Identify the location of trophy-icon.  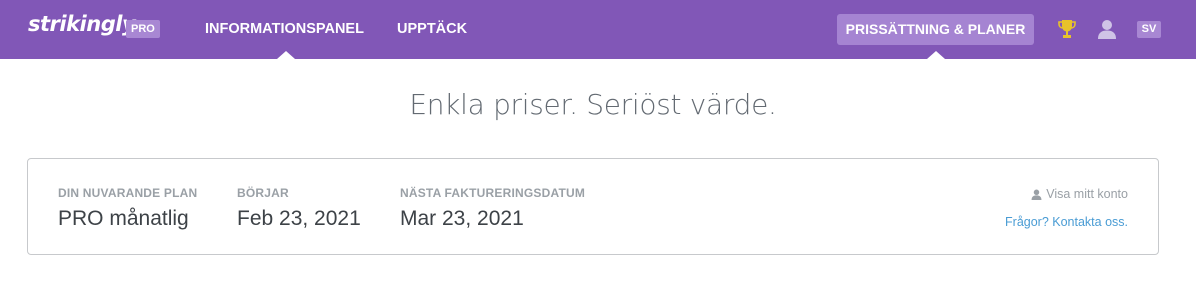
(1067, 29).